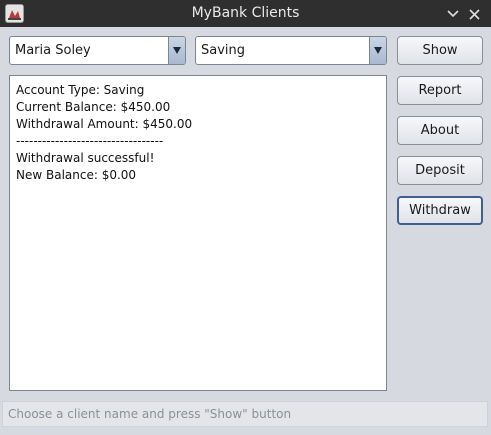 This screenshot has width=491, height=435. I want to click on close-icon, so click(474, 14).